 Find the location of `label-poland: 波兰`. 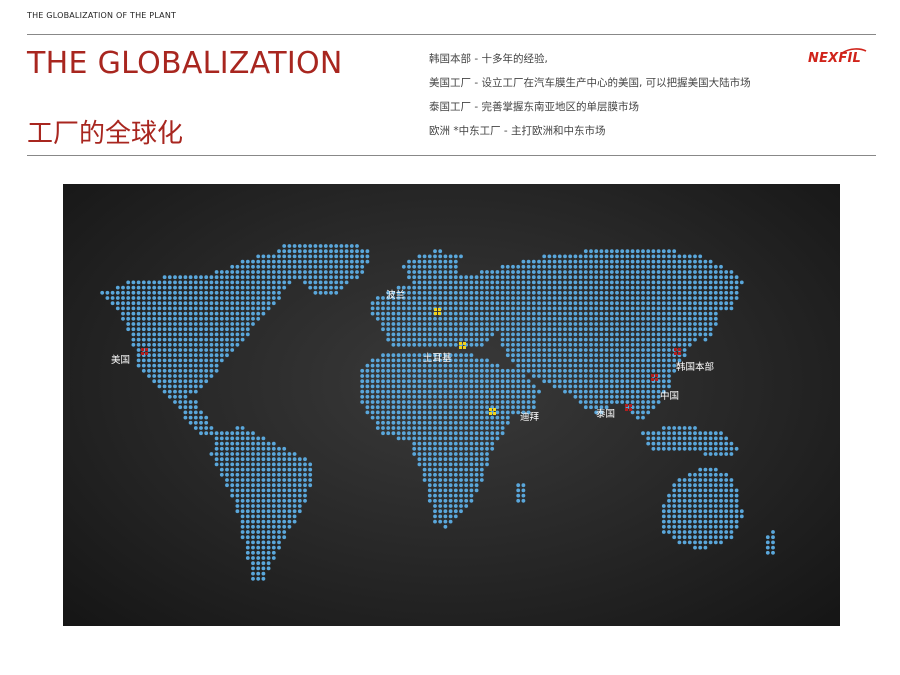

label-poland: 波兰 is located at coordinates (396, 295).